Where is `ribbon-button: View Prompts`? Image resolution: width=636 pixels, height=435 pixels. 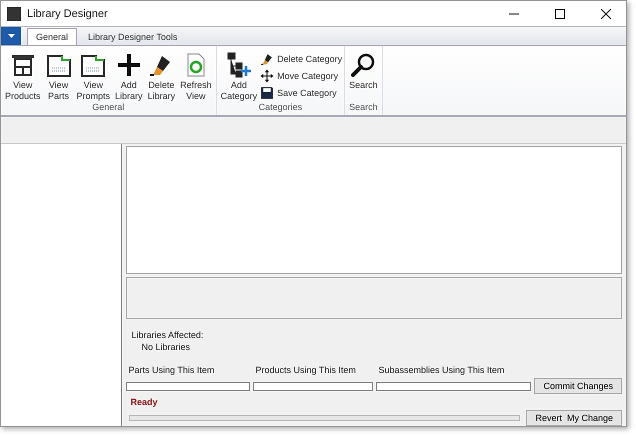 ribbon-button: View Prompts is located at coordinates (93, 77).